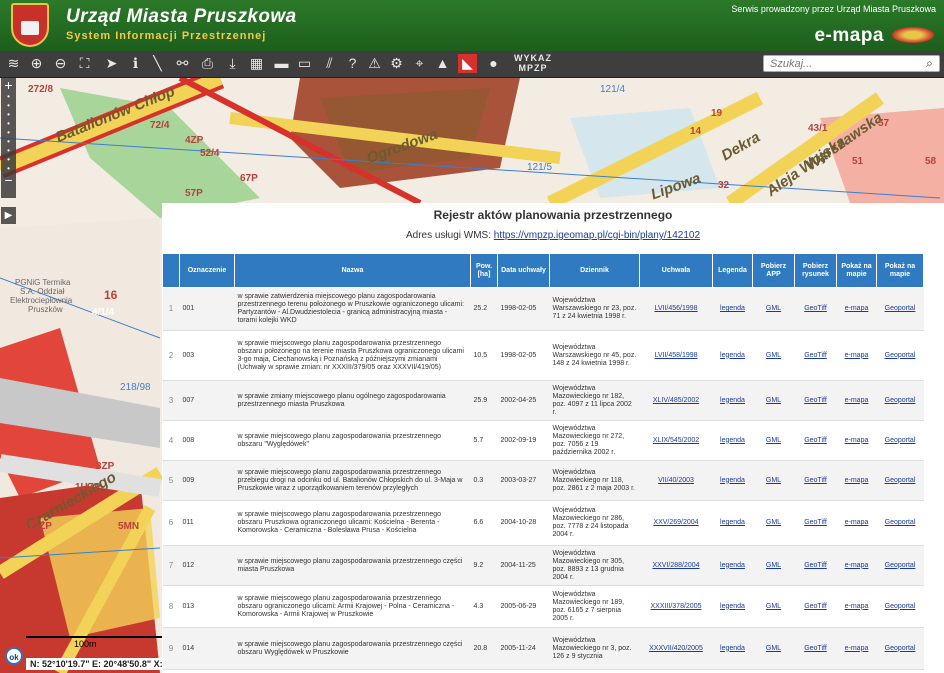 The width and height of the screenshot is (944, 673). I want to click on resolution-link: XXXVII/420/2005, so click(676, 648).